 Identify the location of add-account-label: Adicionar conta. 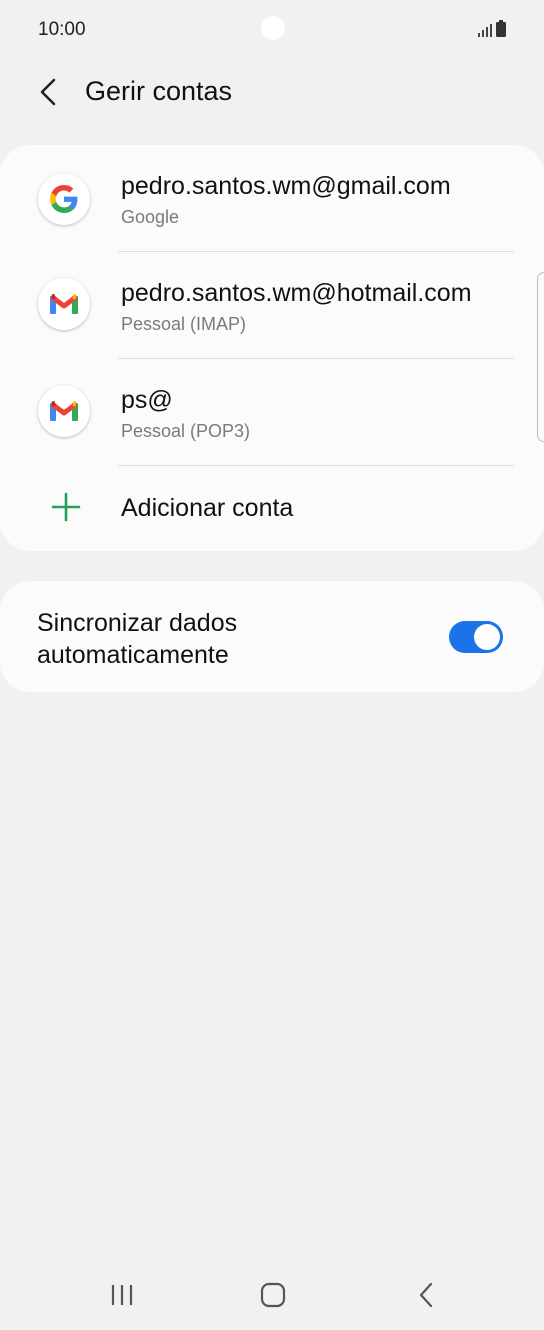
(207, 508).